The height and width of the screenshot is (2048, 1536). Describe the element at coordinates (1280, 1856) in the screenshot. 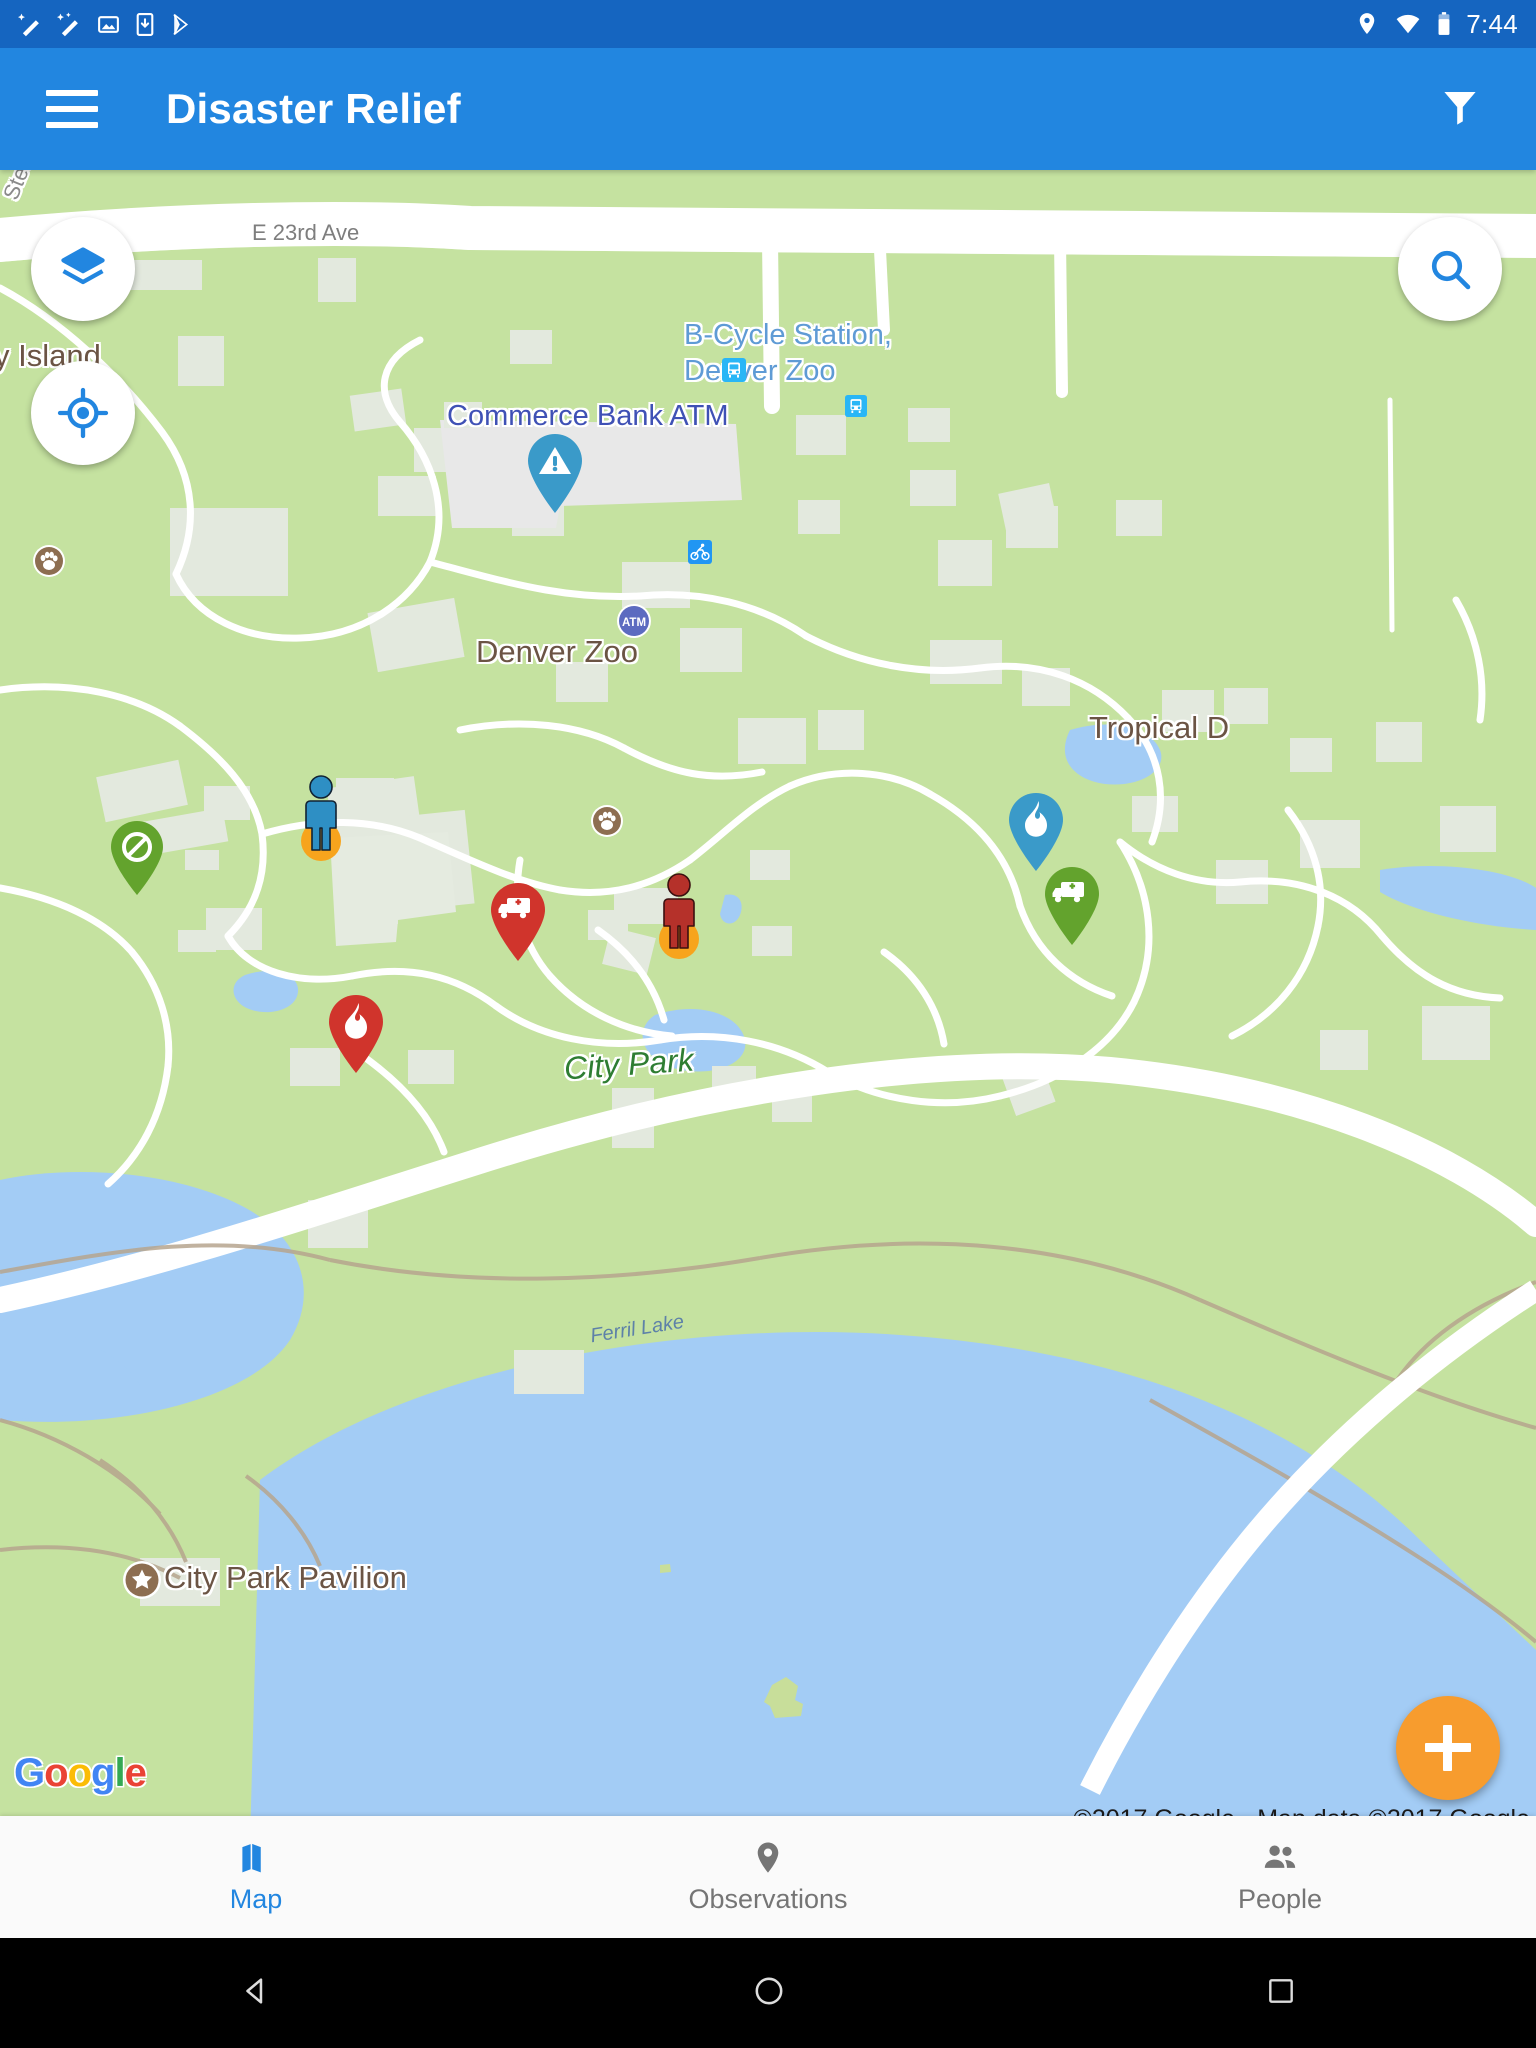

I see `people-icon` at that location.